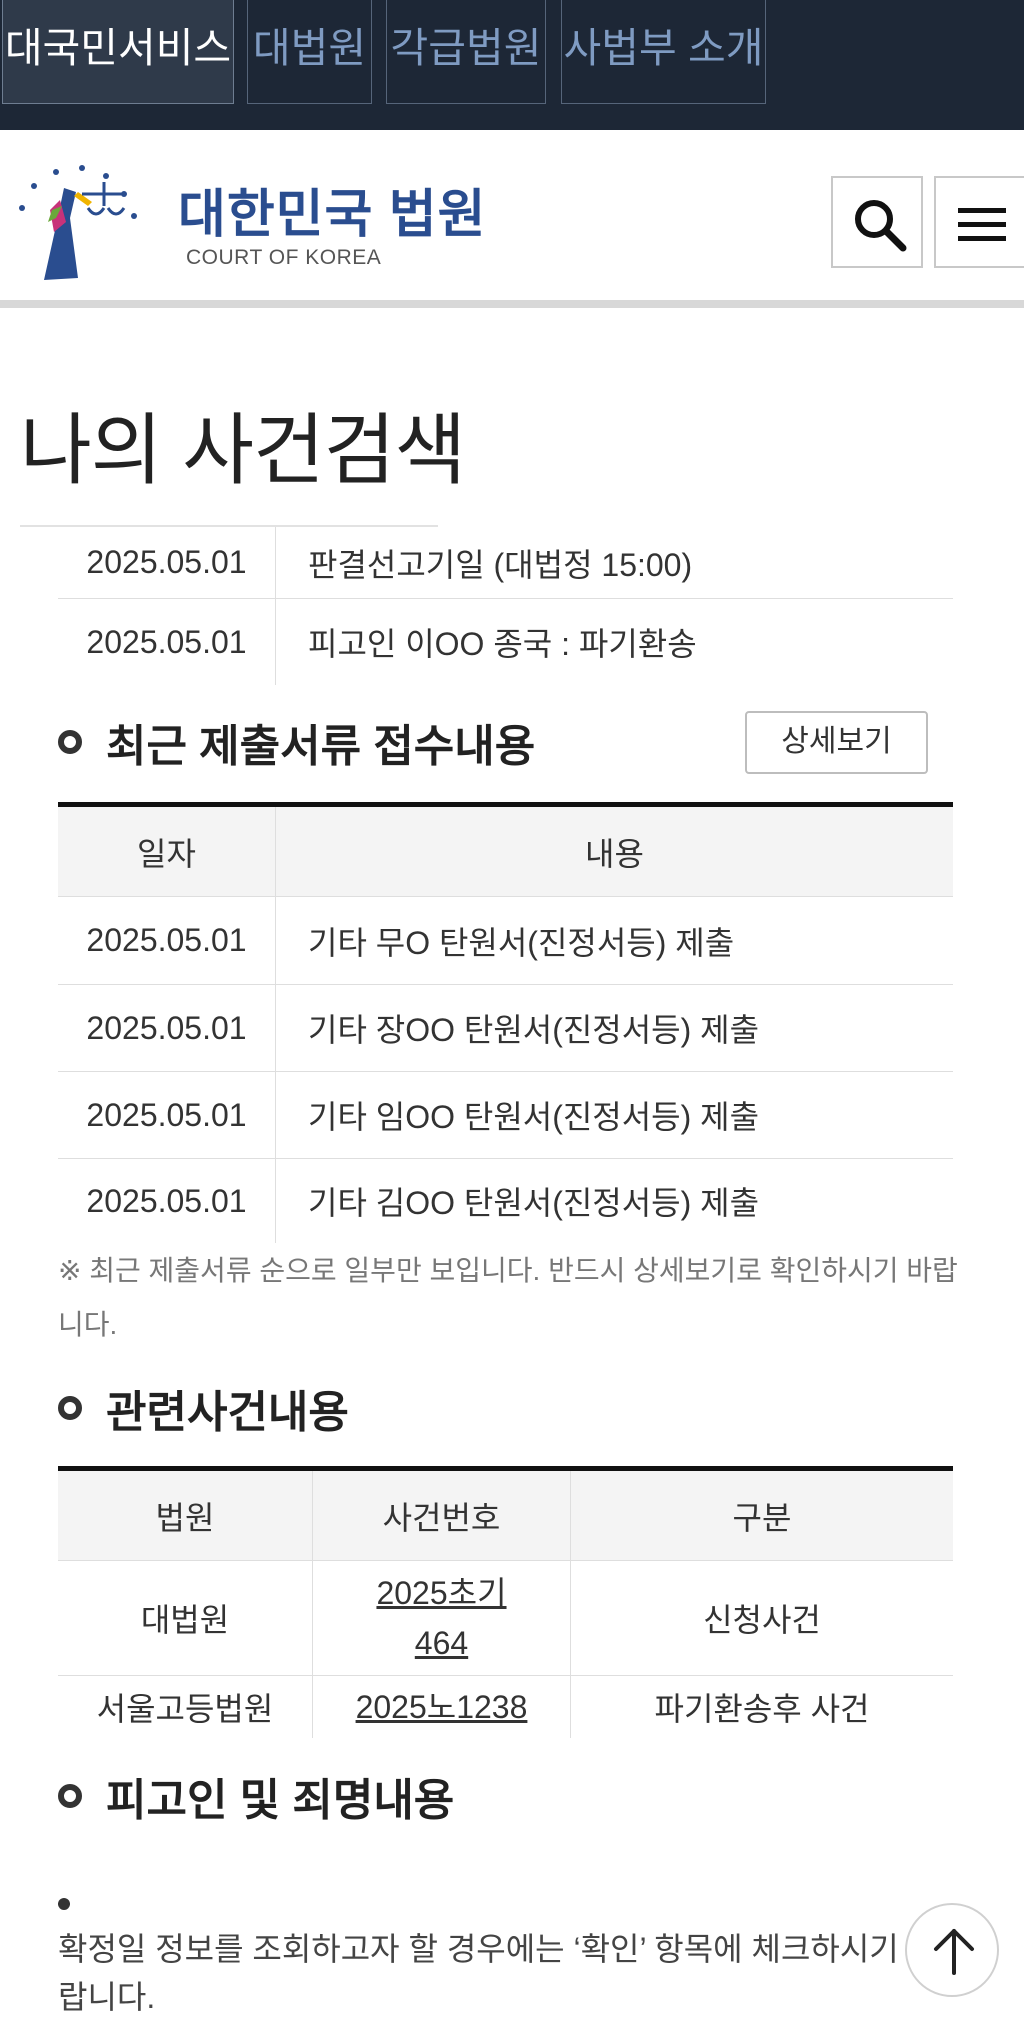 The image size is (1024, 2020). I want to click on table-header-row: 법원 사건번호 구분, so click(505, 1516).